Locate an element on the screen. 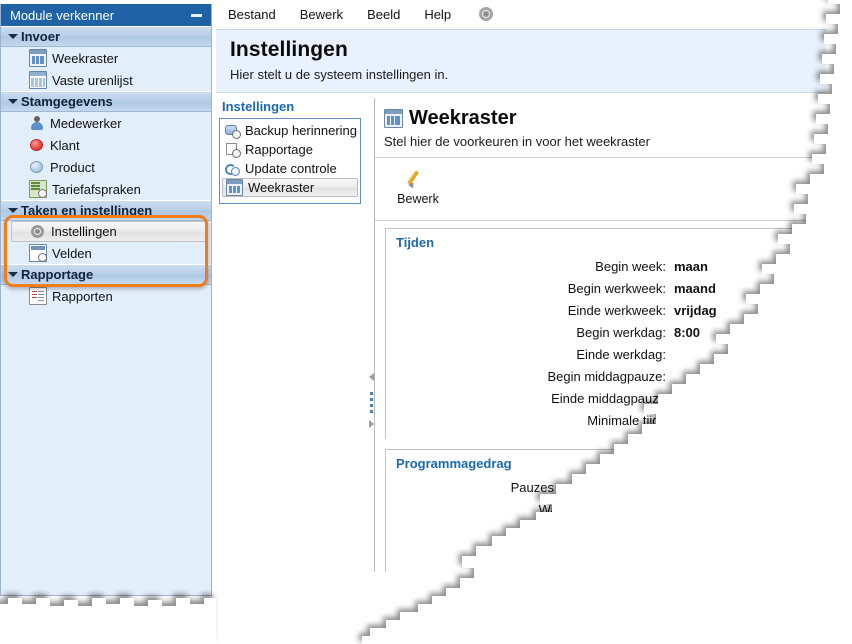  sidebar-item-vaste-urenlijst: Vaste urenlijst is located at coordinates (106, 80).